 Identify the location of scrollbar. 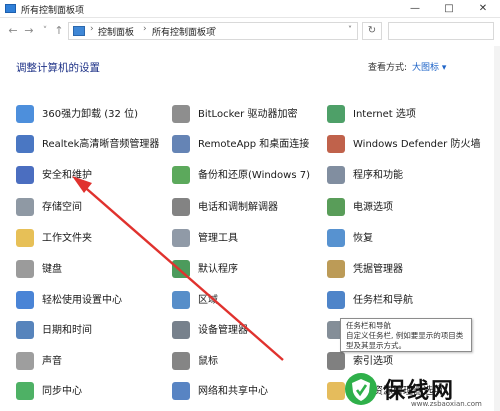
(497, 228).